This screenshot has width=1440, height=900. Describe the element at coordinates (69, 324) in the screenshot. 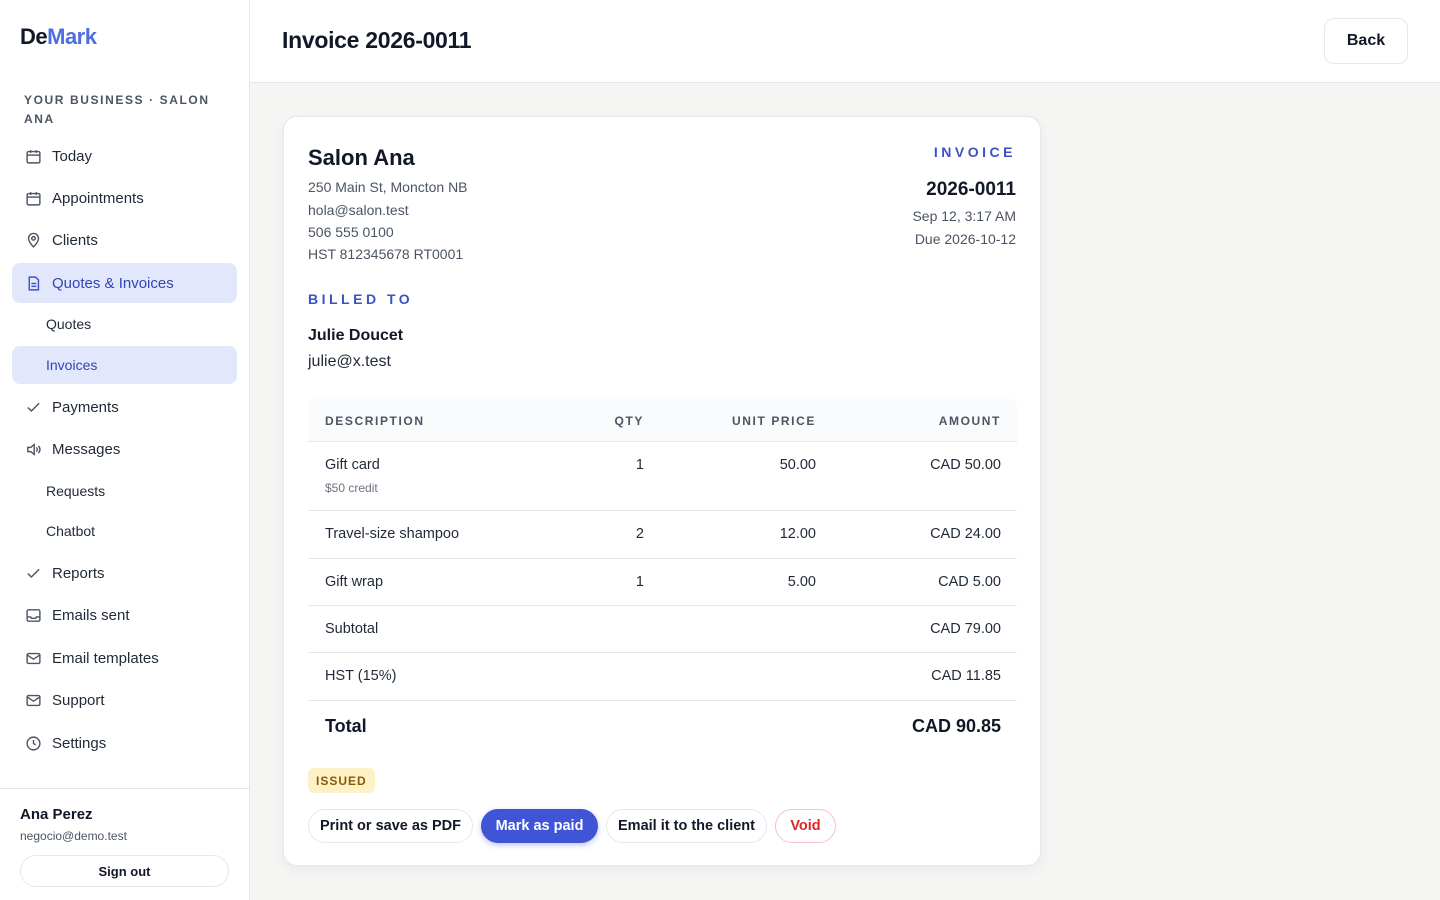

I see `sidebar-subitem-label: Quotes` at that location.